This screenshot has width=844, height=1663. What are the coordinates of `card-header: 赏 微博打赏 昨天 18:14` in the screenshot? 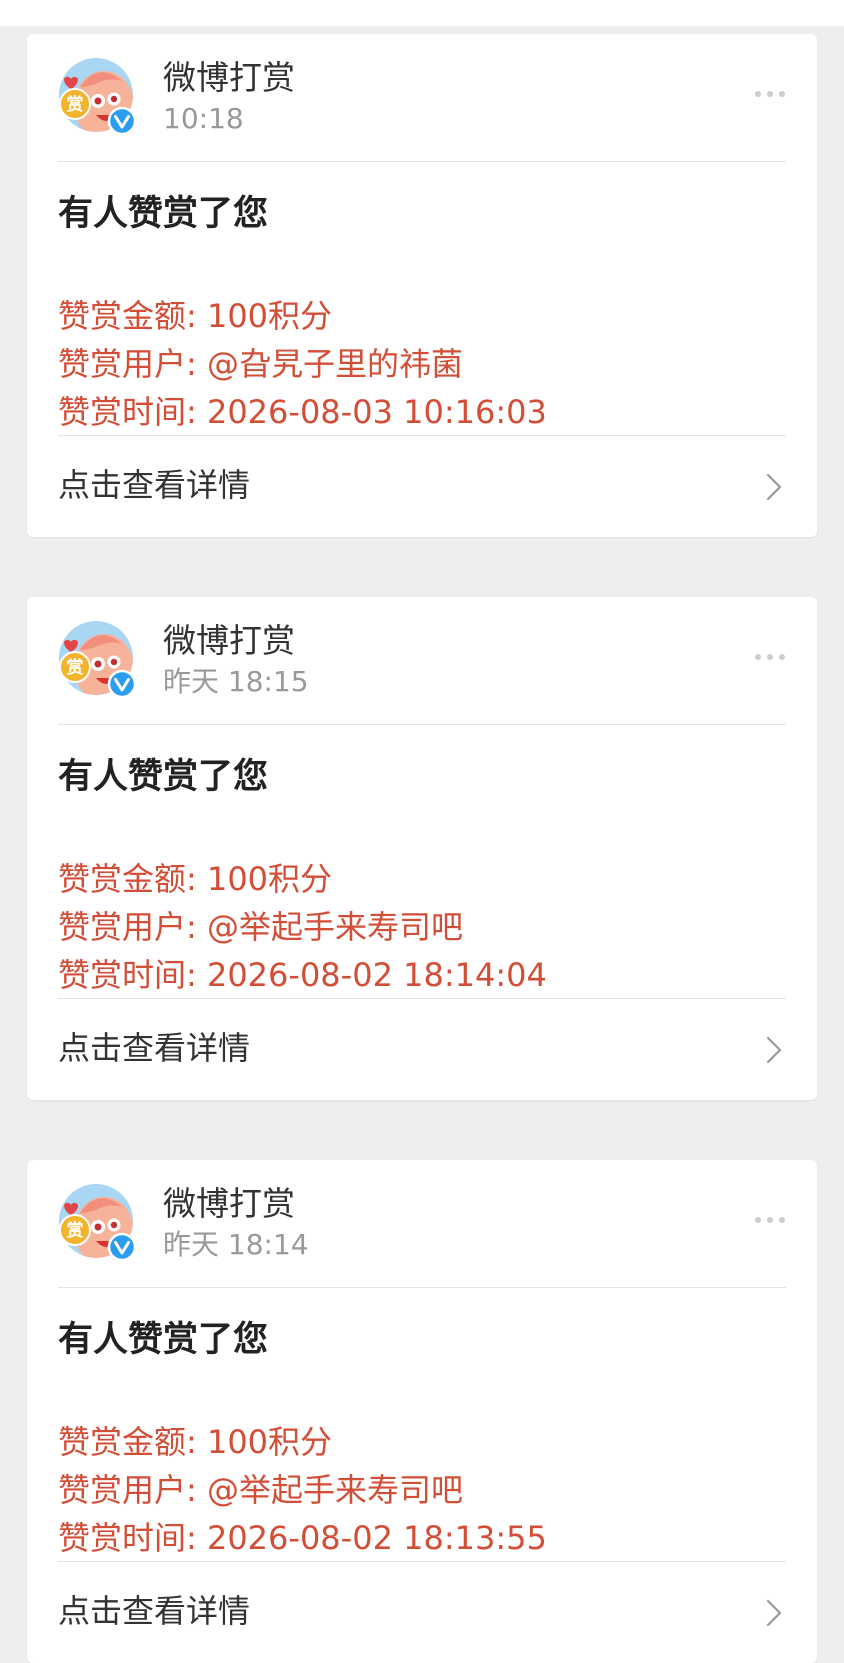 It's located at (422, 1223).